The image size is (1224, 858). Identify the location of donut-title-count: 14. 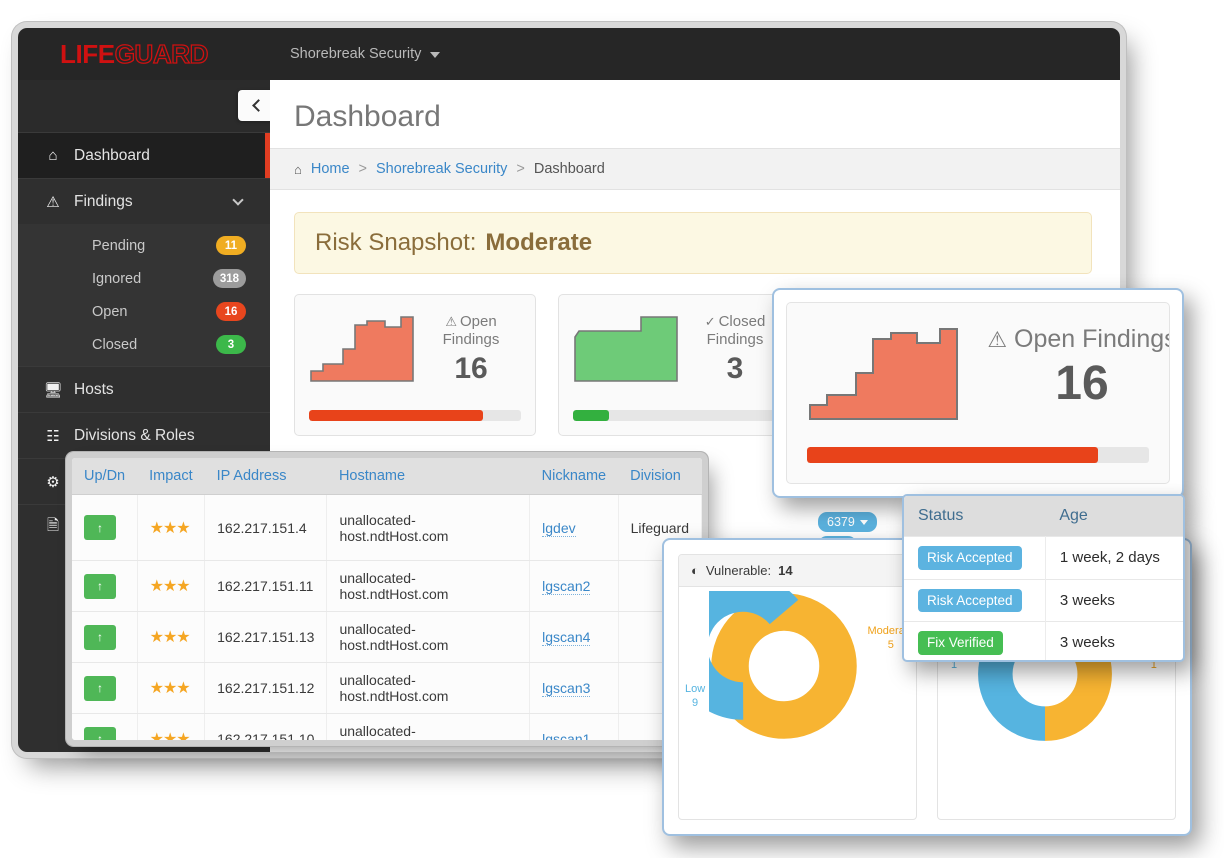
(785, 570).